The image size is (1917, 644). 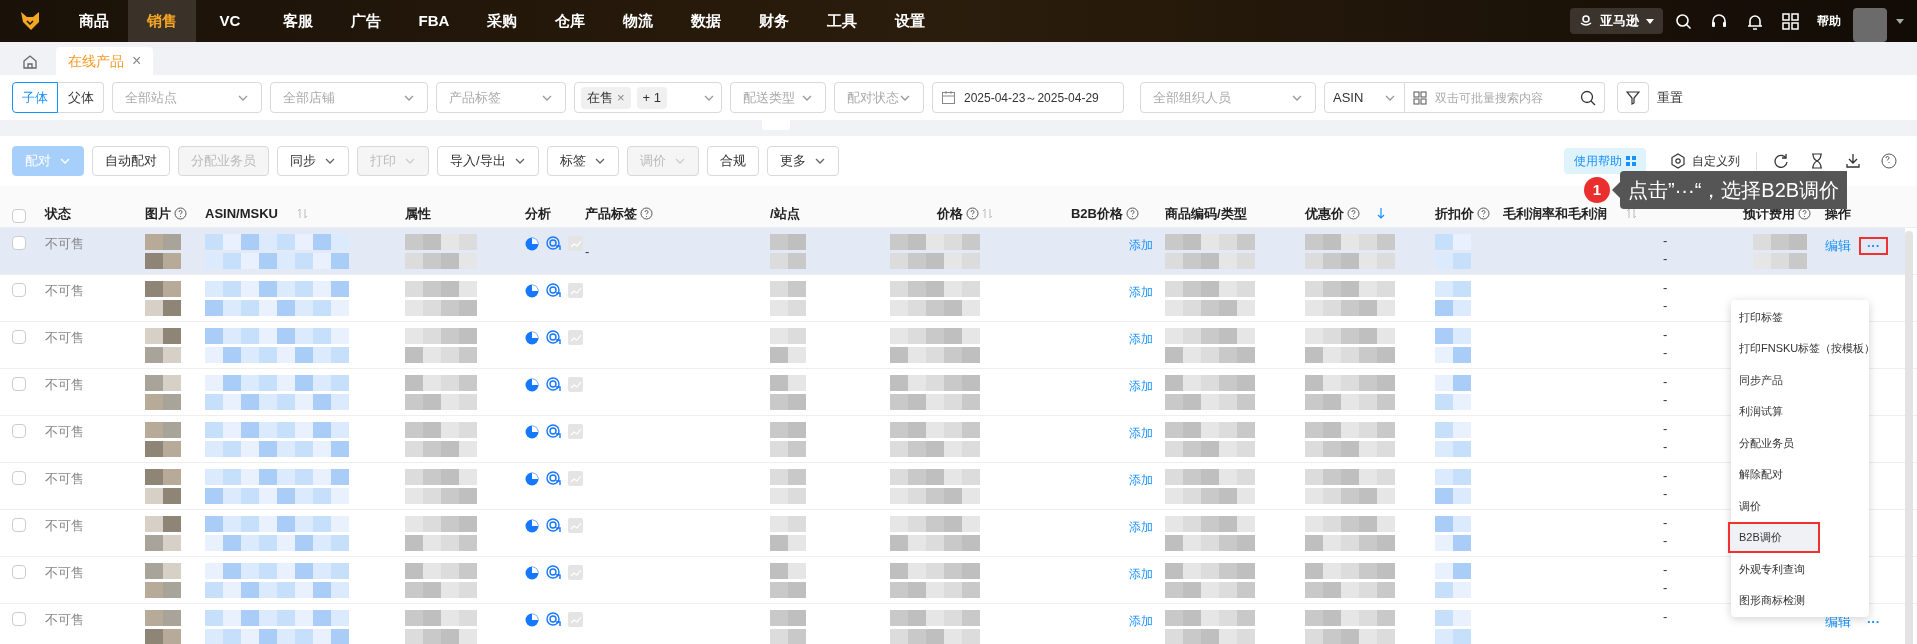 I want to click on menu-item: 利润试算, so click(x=1800, y=411).